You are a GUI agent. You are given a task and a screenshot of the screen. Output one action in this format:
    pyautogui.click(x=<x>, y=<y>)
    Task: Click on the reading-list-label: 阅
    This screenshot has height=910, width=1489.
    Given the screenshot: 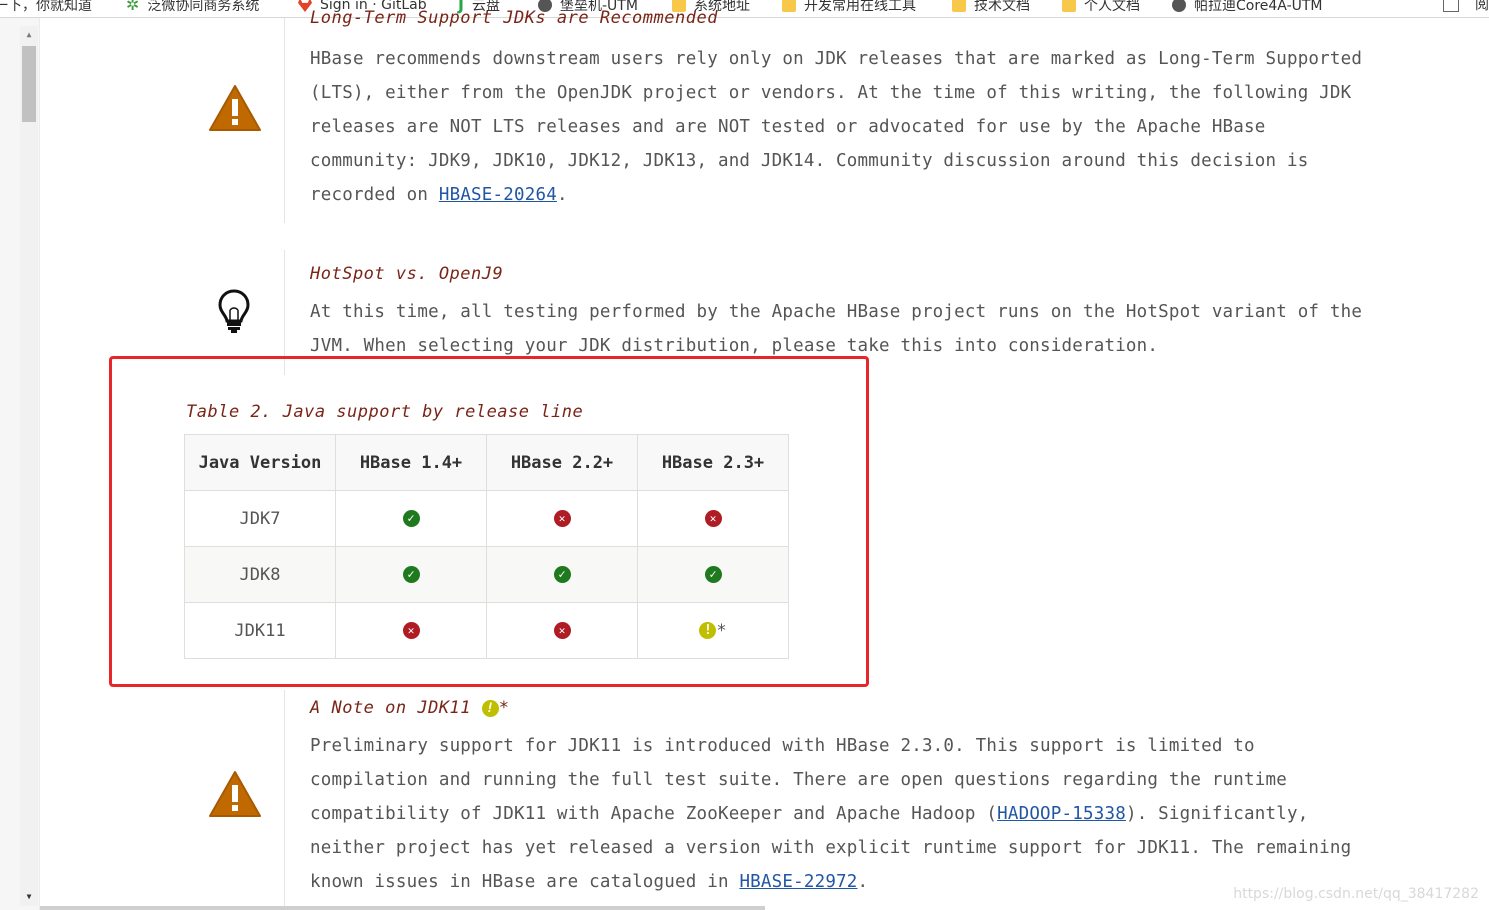 What is the action you would take?
    pyautogui.click(x=1482, y=7)
    